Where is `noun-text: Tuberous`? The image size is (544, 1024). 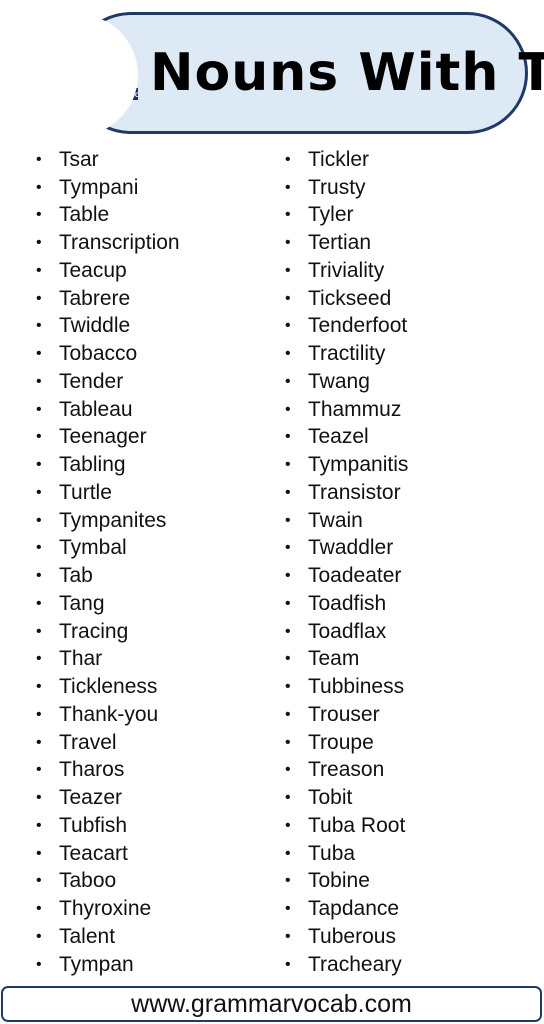 noun-text: Tuberous is located at coordinates (352, 936).